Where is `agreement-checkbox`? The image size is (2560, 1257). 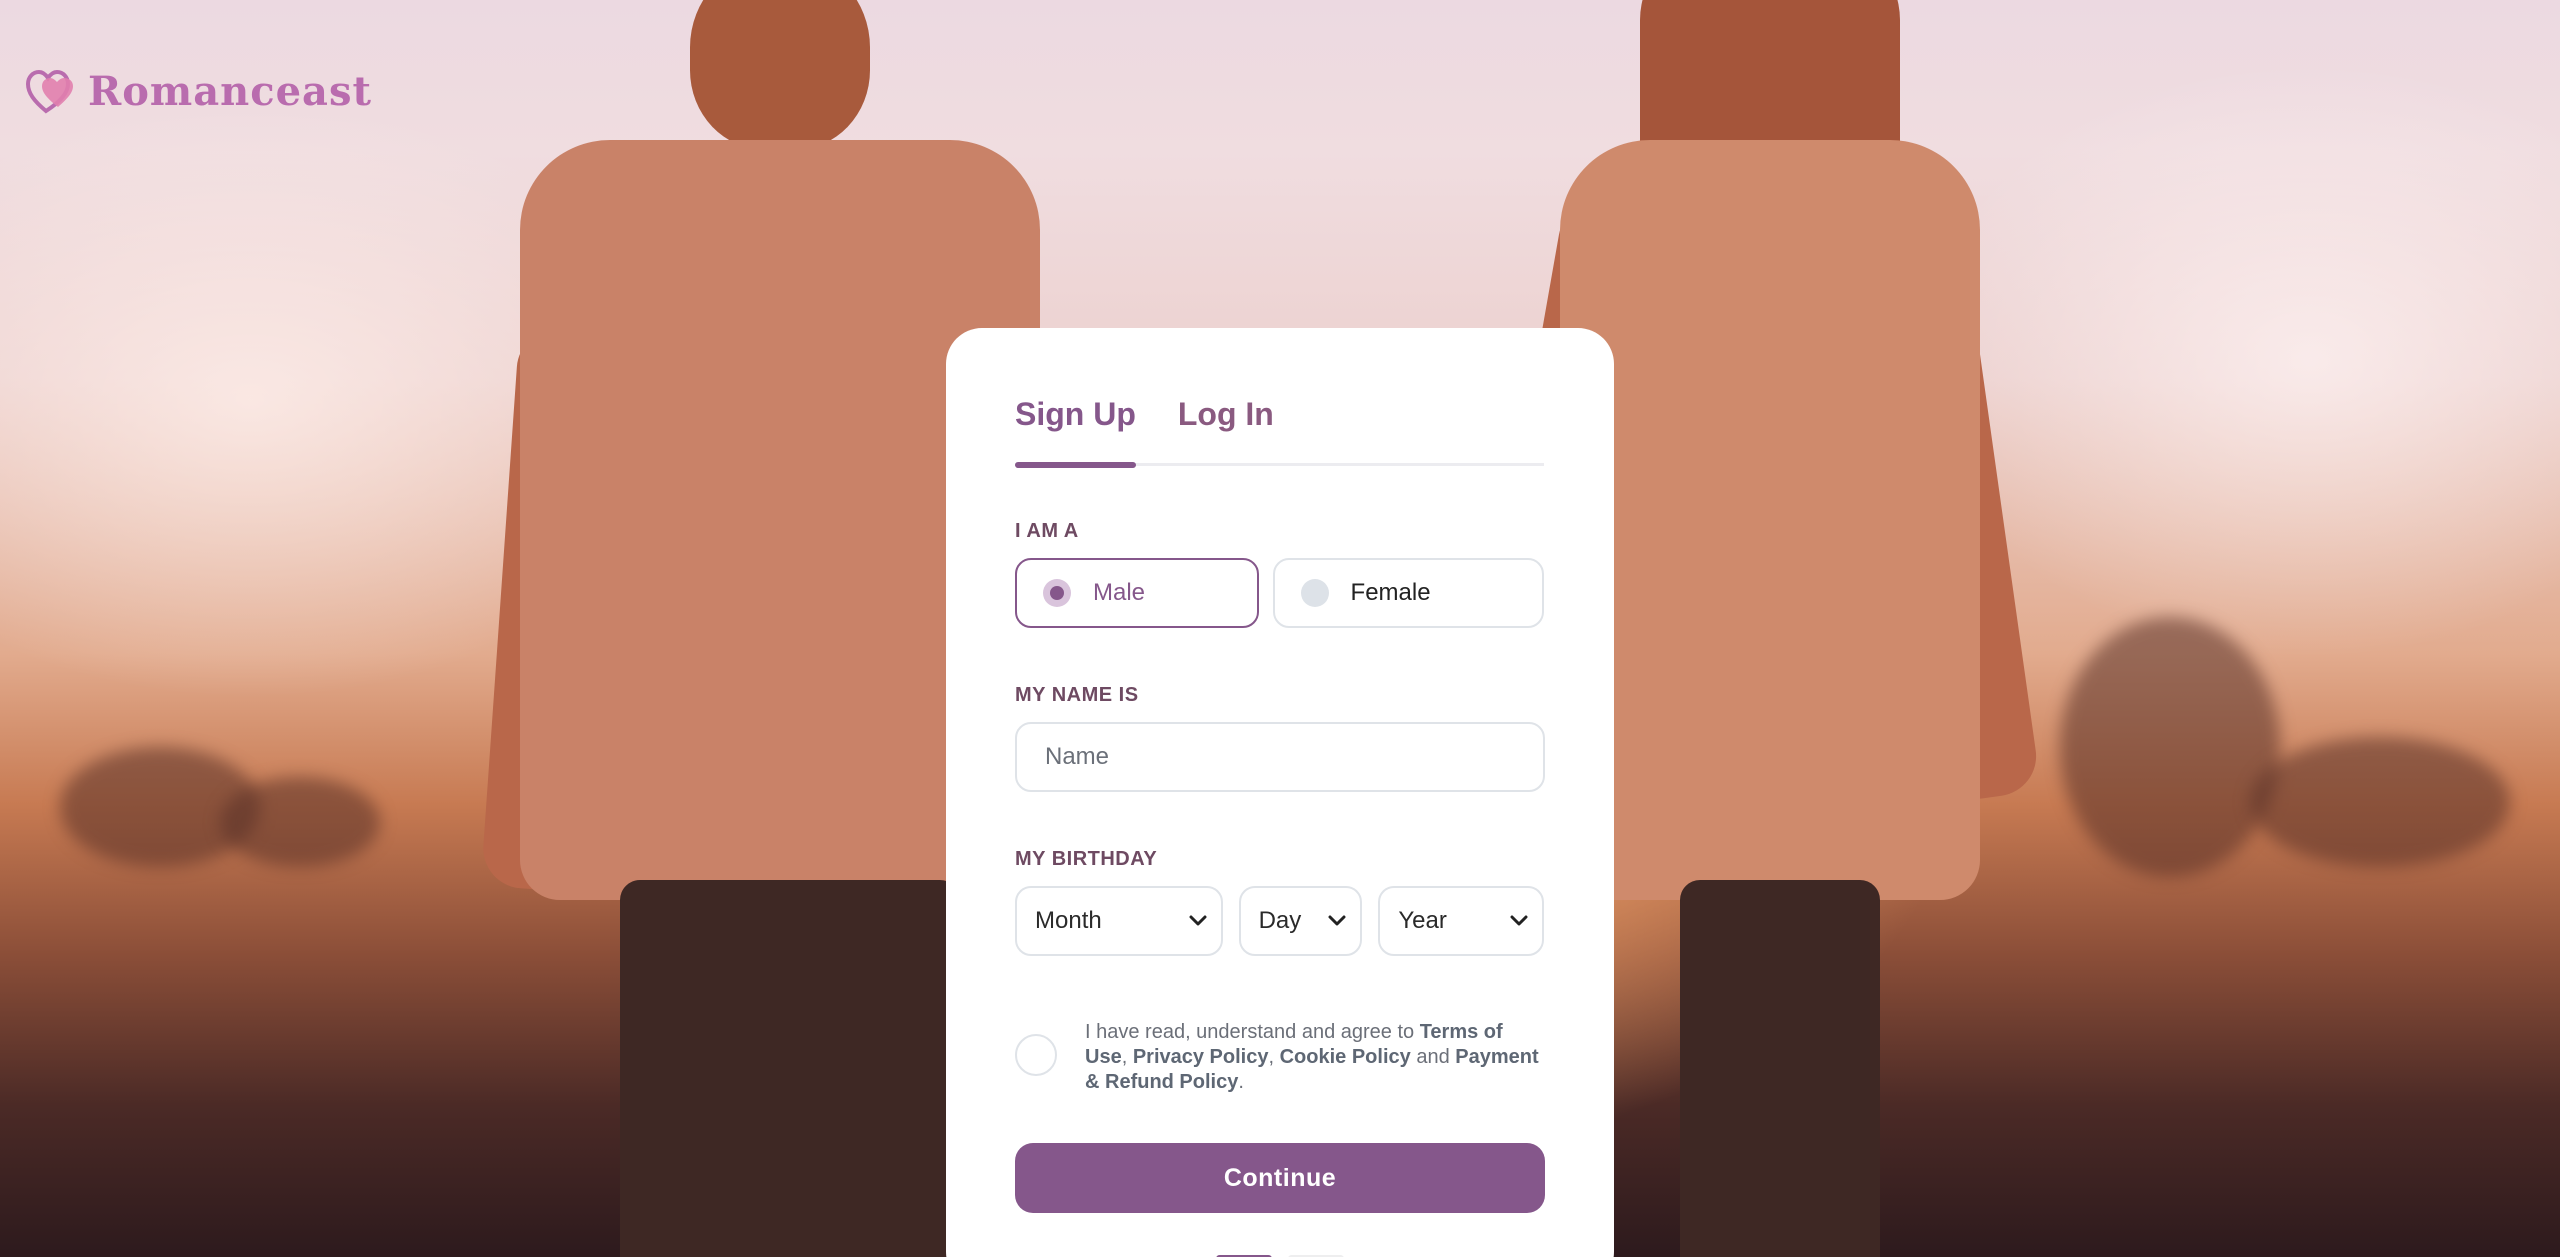 agreement-checkbox is located at coordinates (1036, 1055).